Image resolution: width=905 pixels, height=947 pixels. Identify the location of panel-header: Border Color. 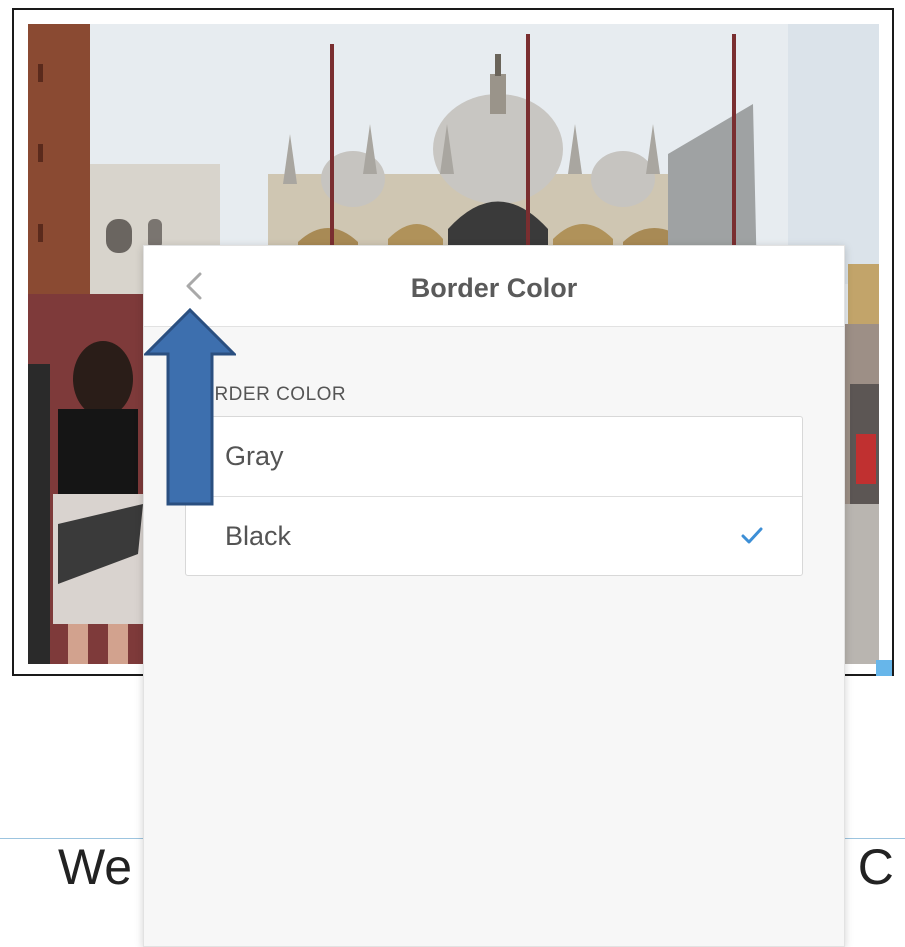
(494, 286).